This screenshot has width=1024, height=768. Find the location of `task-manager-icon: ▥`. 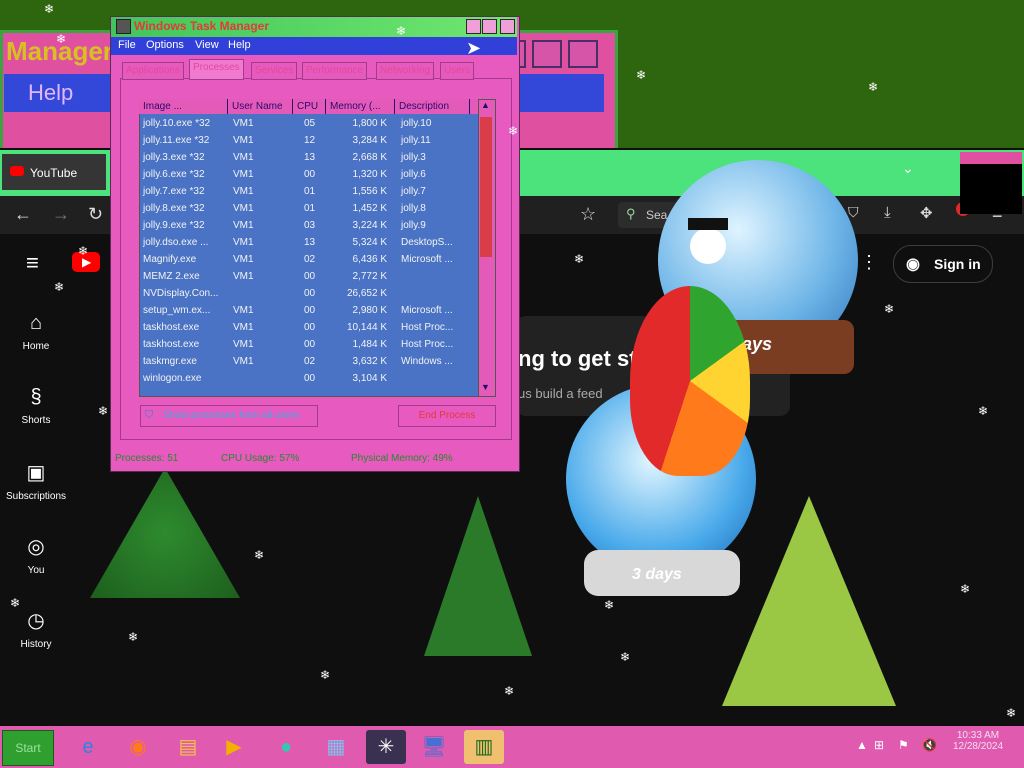

task-manager-icon: ▥ is located at coordinates (484, 747).